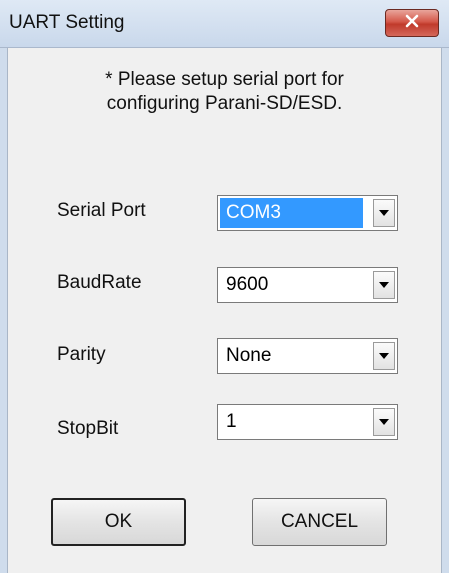 The width and height of the screenshot is (449, 573). I want to click on instruction-line-1: * Please setup serial port for, so click(224, 79).